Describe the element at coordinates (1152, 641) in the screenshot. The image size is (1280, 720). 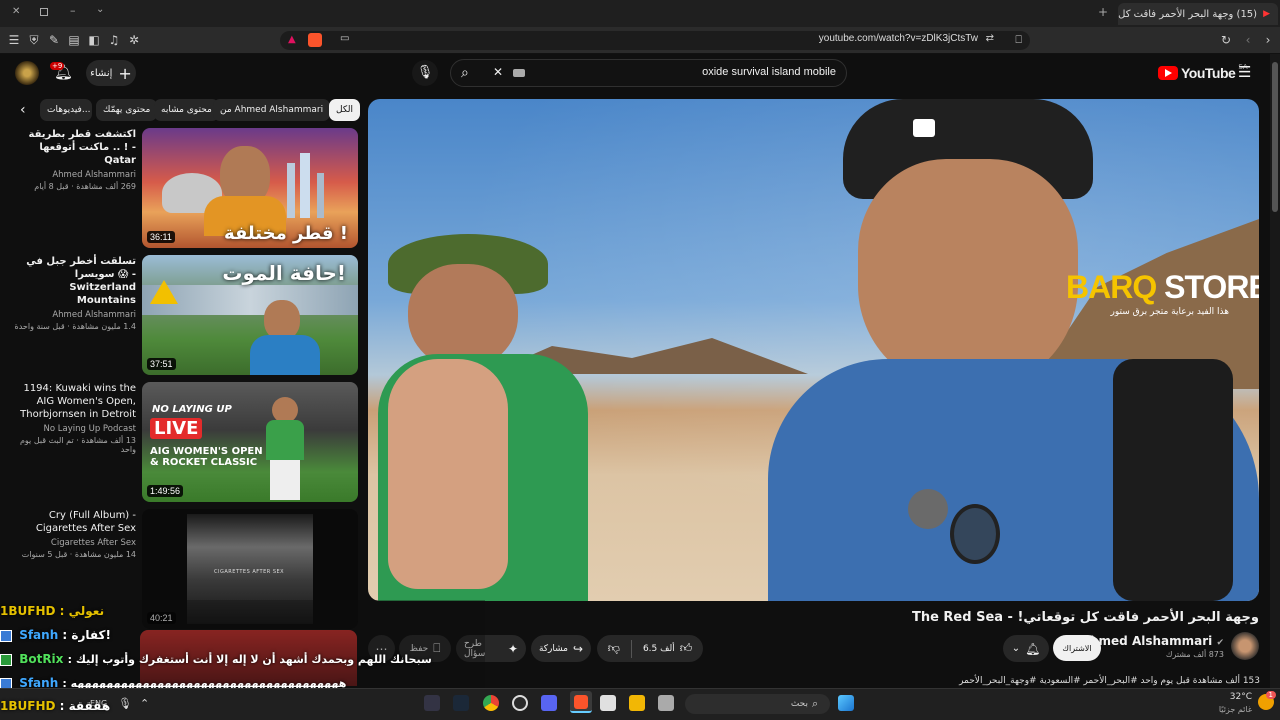
I see `channel-name: Ahmed Alshammari ✔` at that location.